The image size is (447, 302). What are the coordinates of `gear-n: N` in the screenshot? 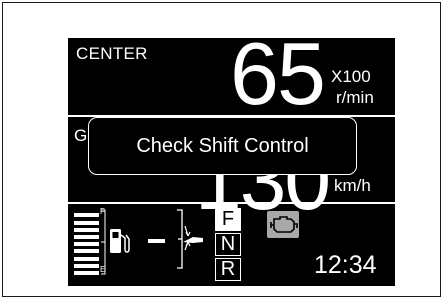 It's located at (228, 244).